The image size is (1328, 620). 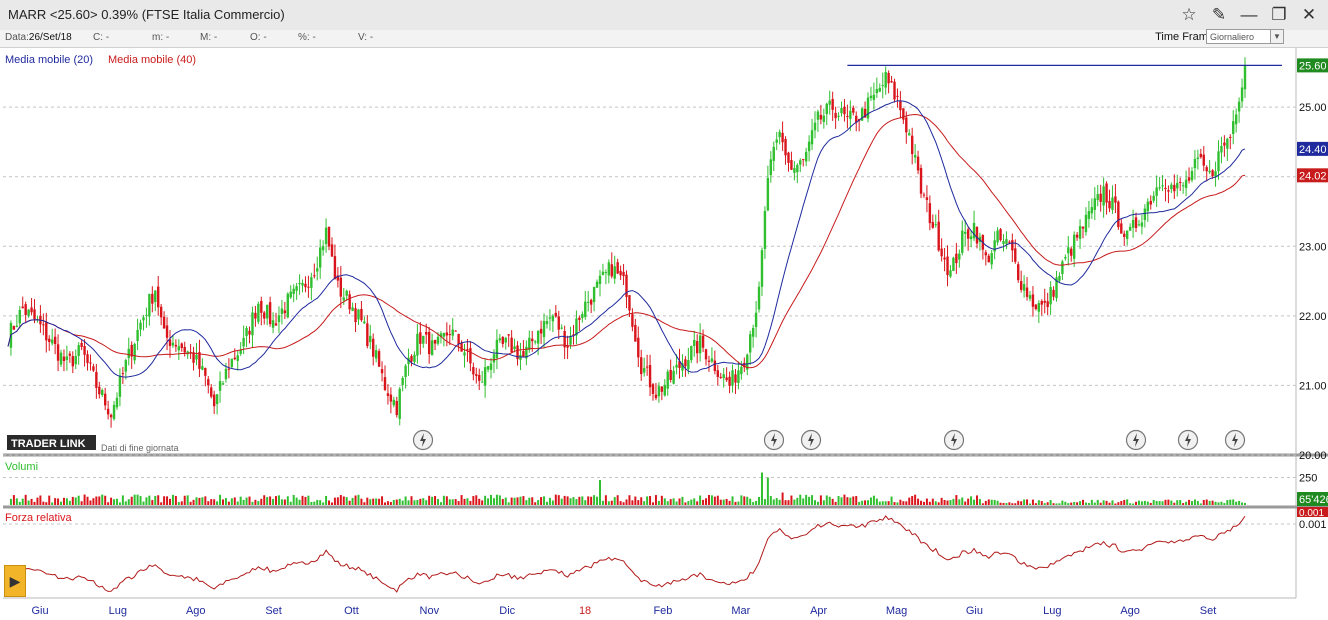 I want to click on event-icons, so click(x=829, y=440).